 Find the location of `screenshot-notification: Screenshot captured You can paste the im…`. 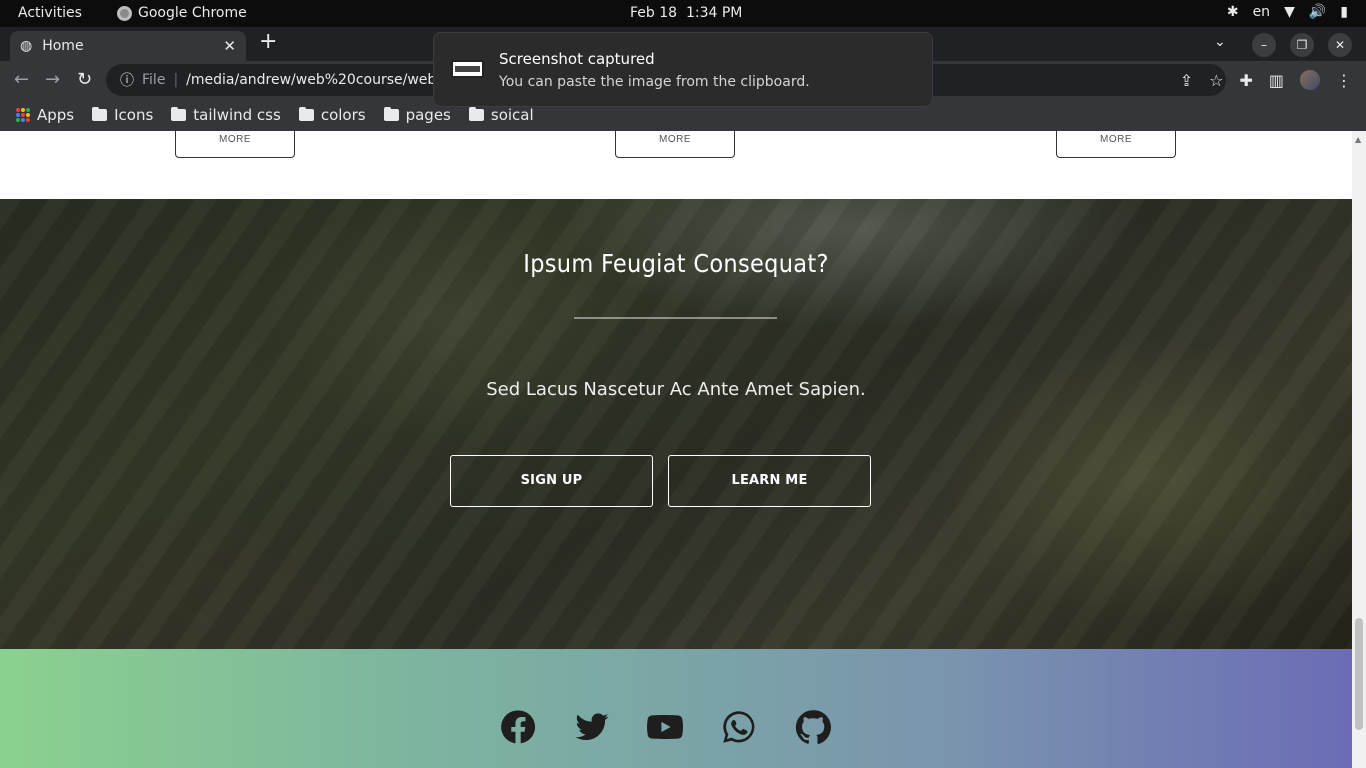

screenshot-notification: Screenshot captured You can paste the im… is located at coordinates (683, 69).